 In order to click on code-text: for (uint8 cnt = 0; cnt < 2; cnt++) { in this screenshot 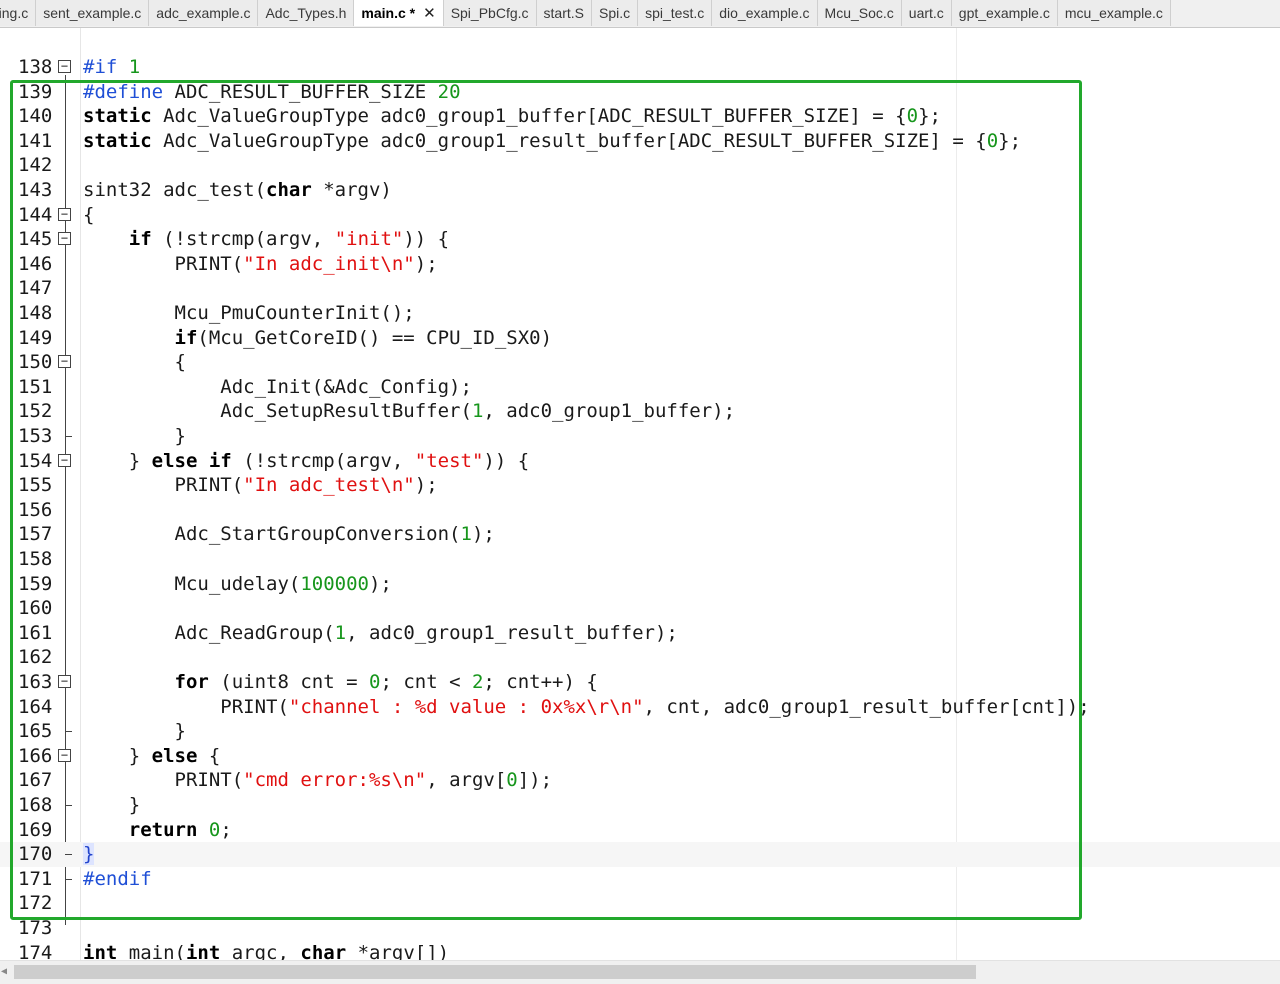, I will do `click(386, 682)`.